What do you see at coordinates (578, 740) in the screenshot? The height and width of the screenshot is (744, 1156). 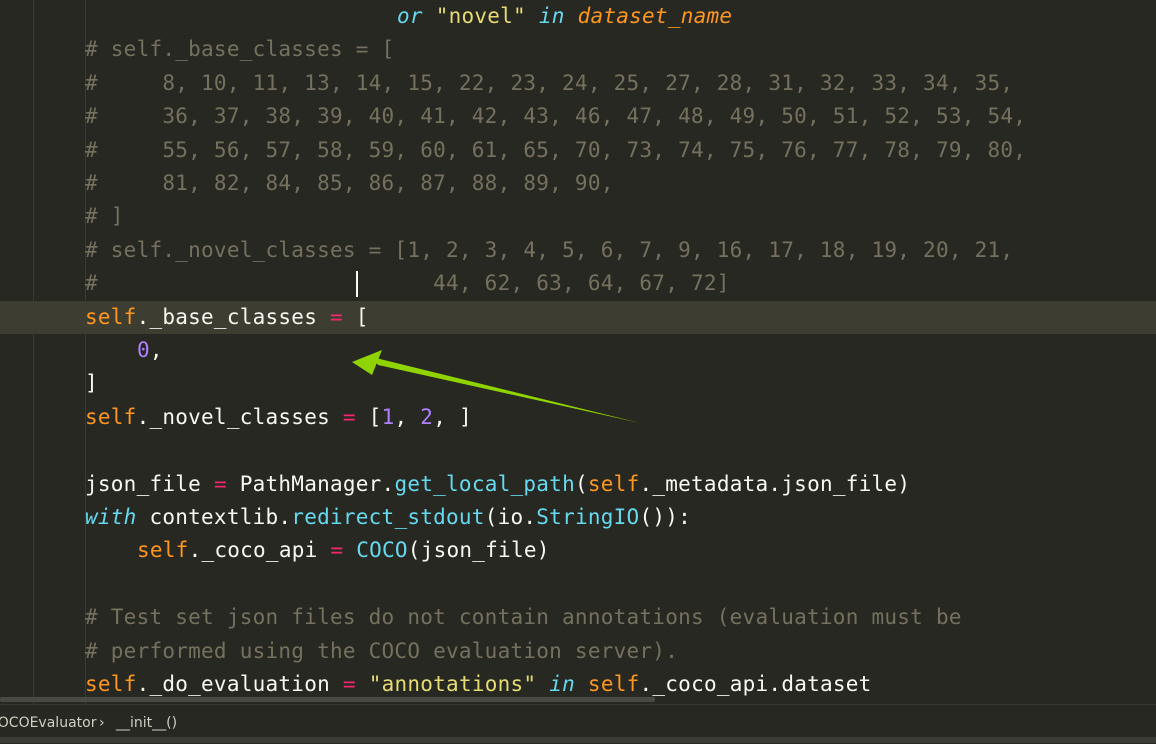 I see `bottom-strip` at bounding box center [578, 740].